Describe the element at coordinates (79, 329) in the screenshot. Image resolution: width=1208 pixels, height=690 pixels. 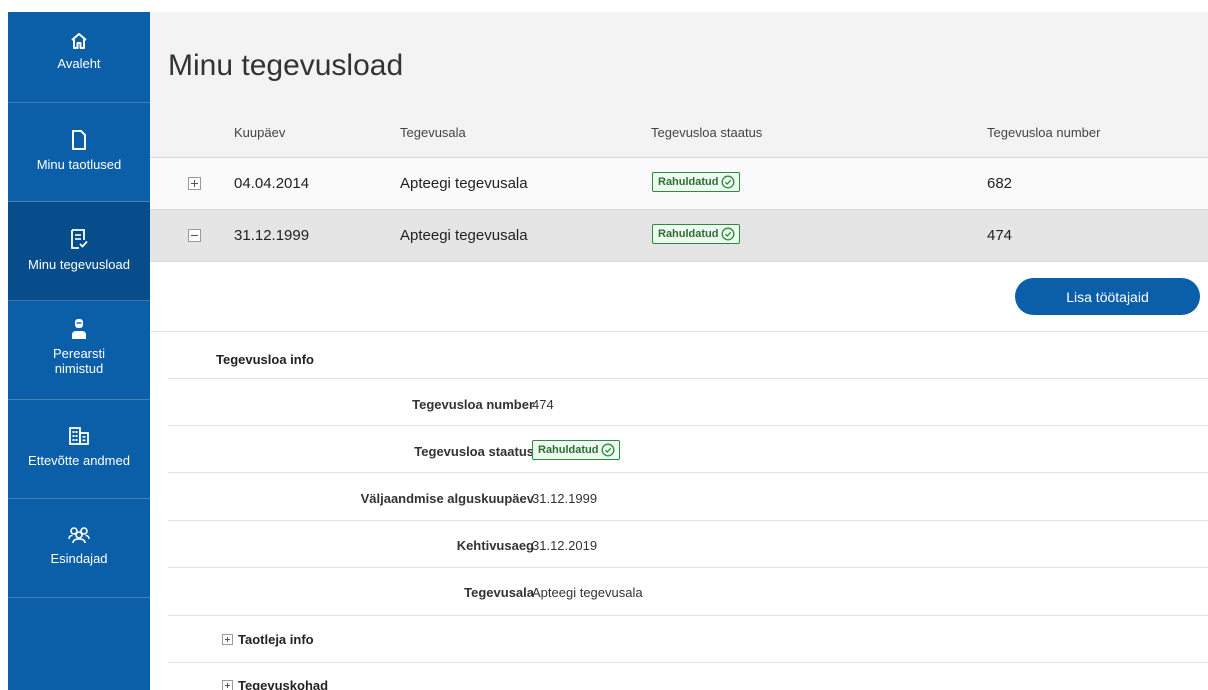
I see `doctor-icon` at that location.